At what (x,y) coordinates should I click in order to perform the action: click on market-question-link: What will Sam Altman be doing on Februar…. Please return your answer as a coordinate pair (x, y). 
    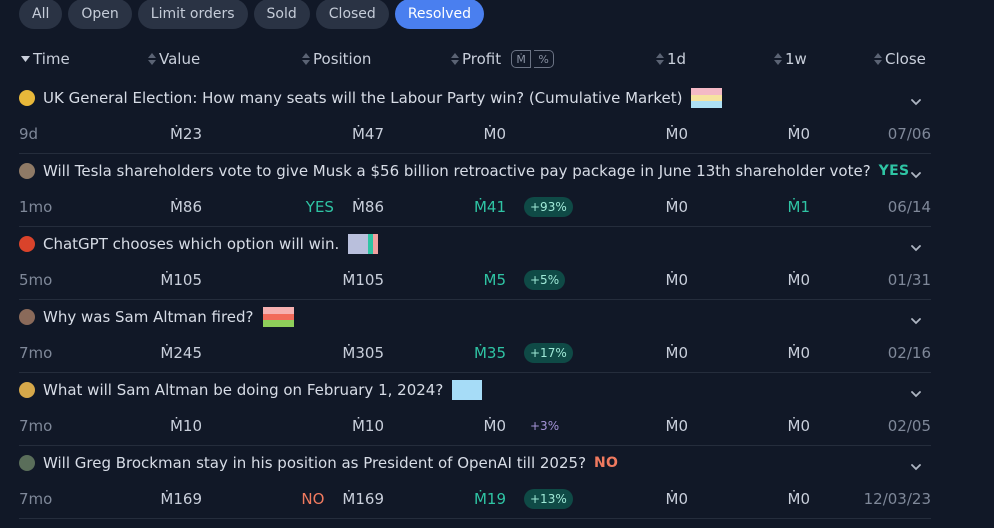
    Looking at the image, I should click on (243, 390).